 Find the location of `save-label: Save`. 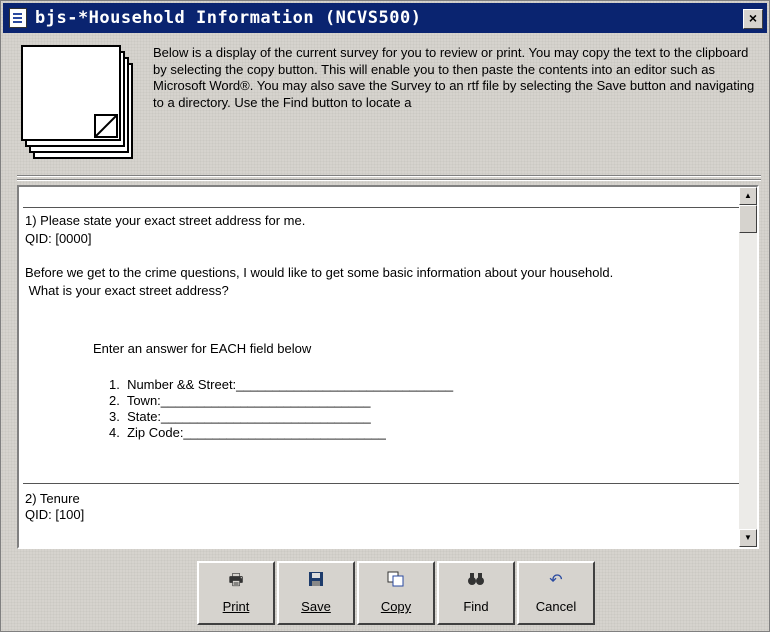

save-label: Save is located at coordinates (316, 606).